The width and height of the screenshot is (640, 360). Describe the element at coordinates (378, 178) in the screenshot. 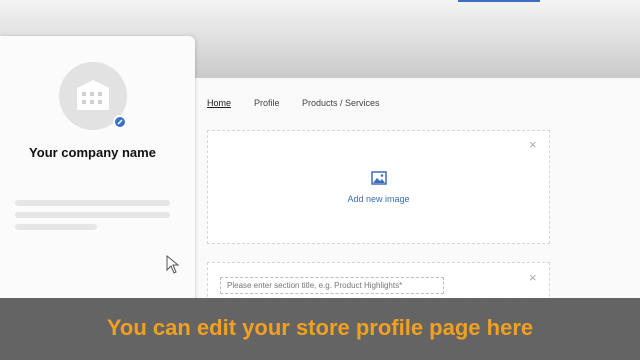

I see `image-icon` at that location.